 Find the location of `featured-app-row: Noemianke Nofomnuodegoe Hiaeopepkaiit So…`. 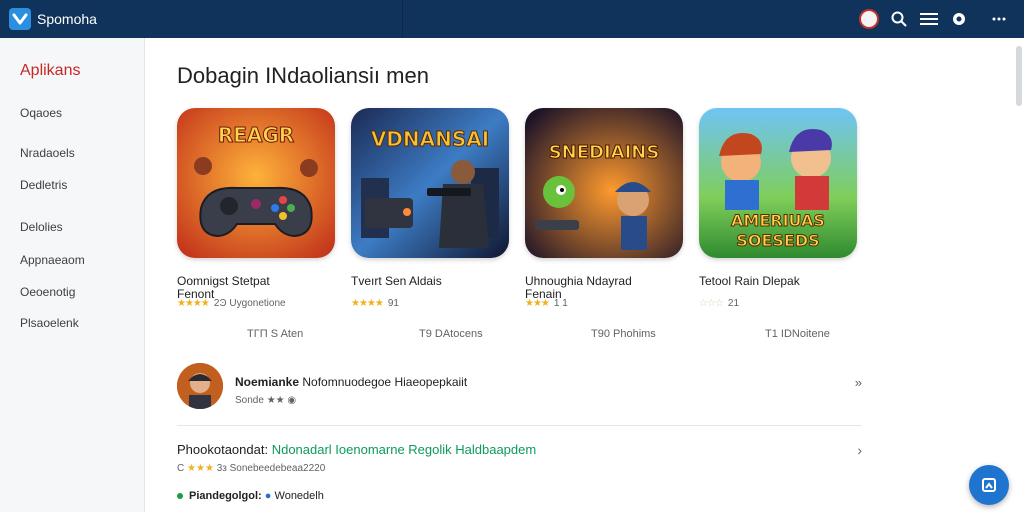

featured-app-row: Noemianke Nofomnuodegoe Hiaeopepkaiit So… is located at coordinates (519, 393).